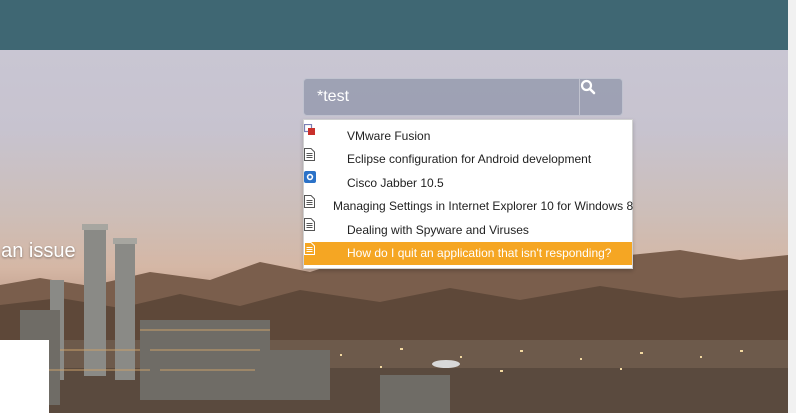 The image size is (796, 413). What do you see at coordinates (24, 376) in the screenshot?
I see `content-card-edge` at bounding box center [24, 376].